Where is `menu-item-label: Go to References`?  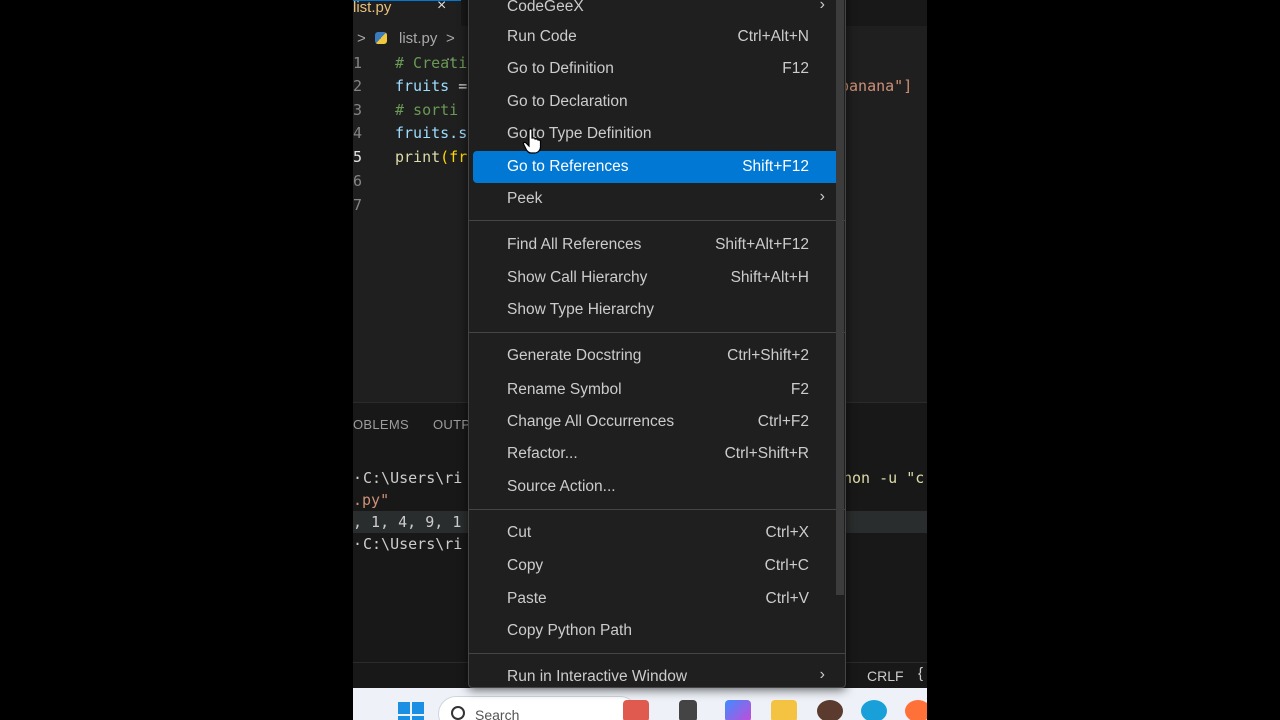 menu-item-label: Go to References is located at coordinates (568, 166).